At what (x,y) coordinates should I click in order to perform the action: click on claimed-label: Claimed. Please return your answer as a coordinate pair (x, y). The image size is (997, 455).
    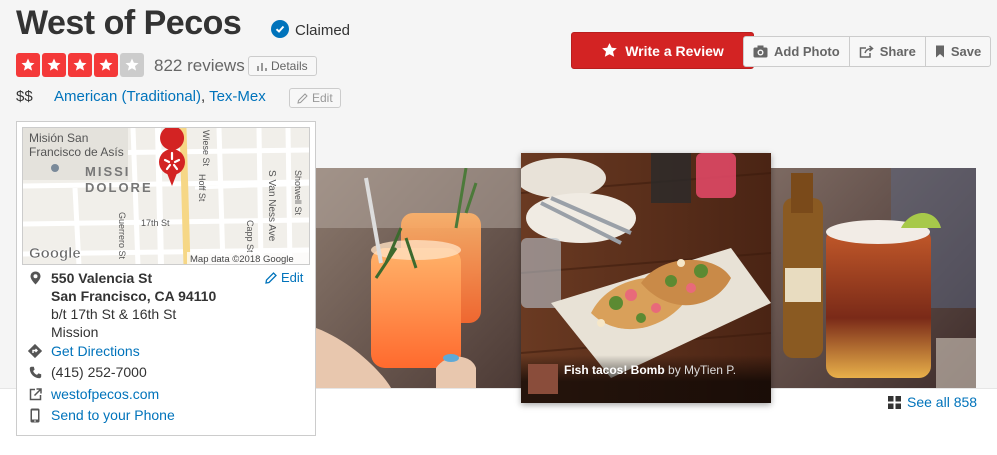
    Looking at the image, I should click on (323, 30).